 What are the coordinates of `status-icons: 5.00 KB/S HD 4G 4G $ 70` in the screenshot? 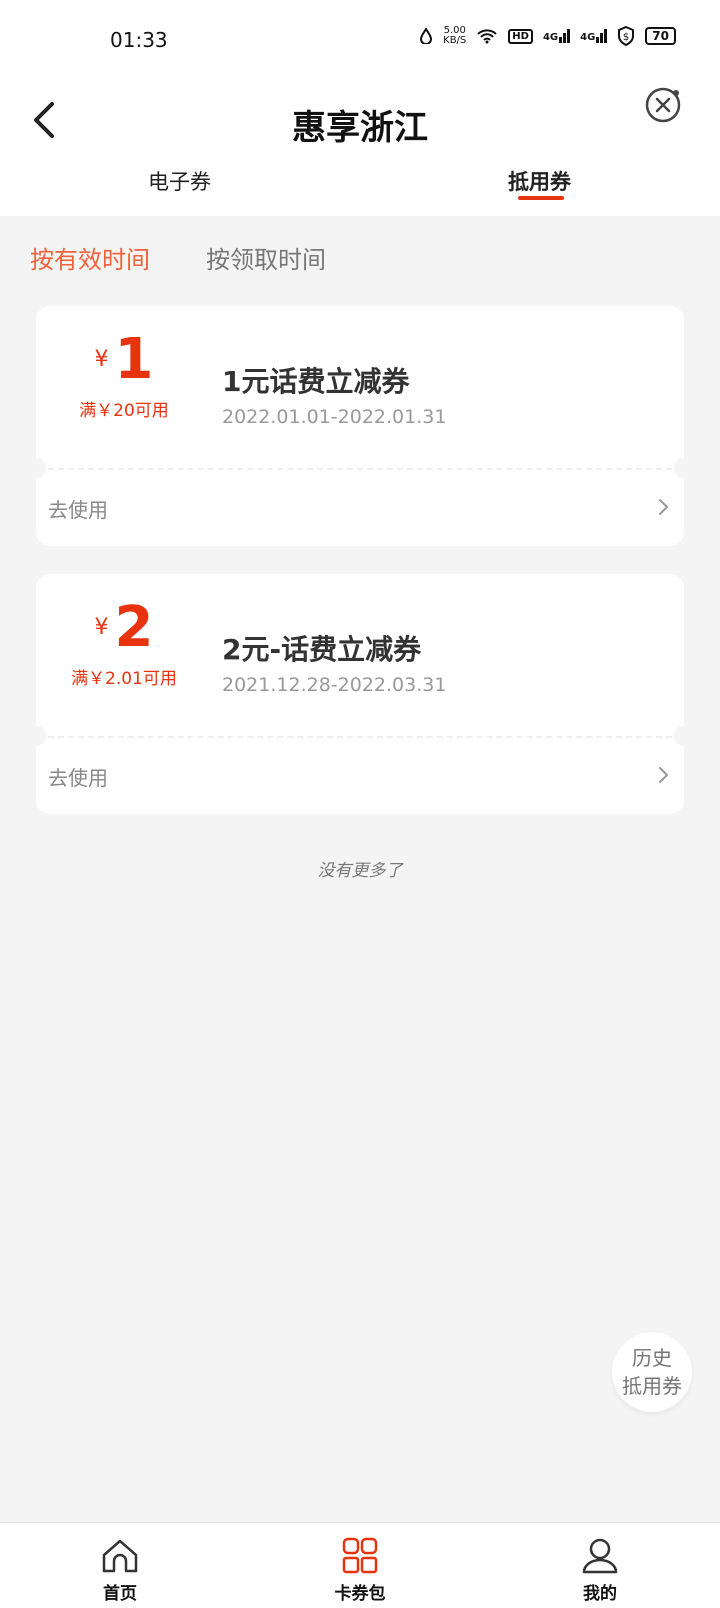 It's located at (547, 36).